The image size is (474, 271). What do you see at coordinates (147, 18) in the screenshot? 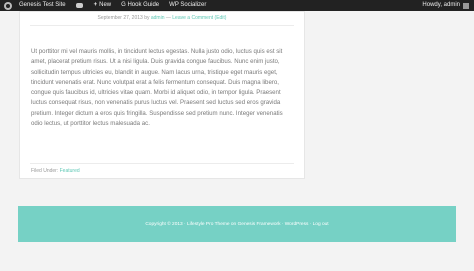
I see `post-by: by` at bounding box center [147, 18].